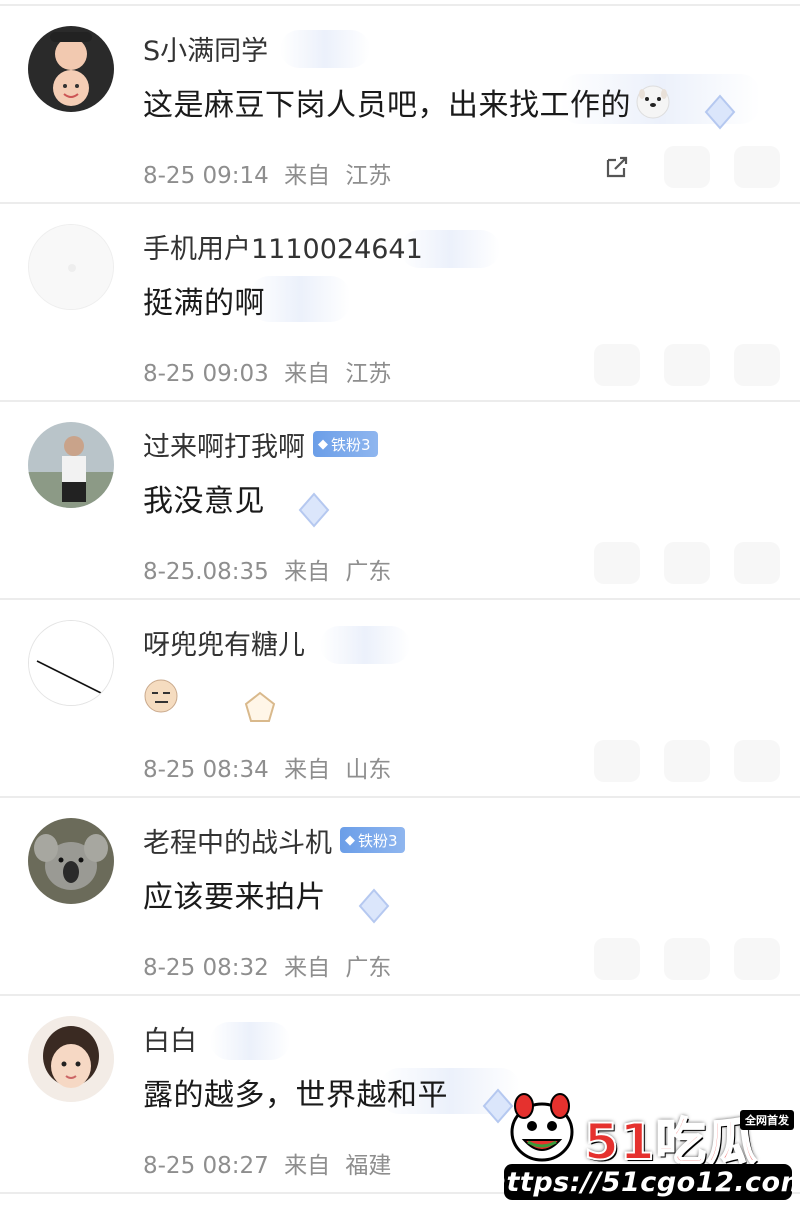 The image size is (800, 1210). What do you see at coordinates (206, 176) in the screenshot?
I see `comment-date: 8-25 09:14` at bounding box center [206, 176].